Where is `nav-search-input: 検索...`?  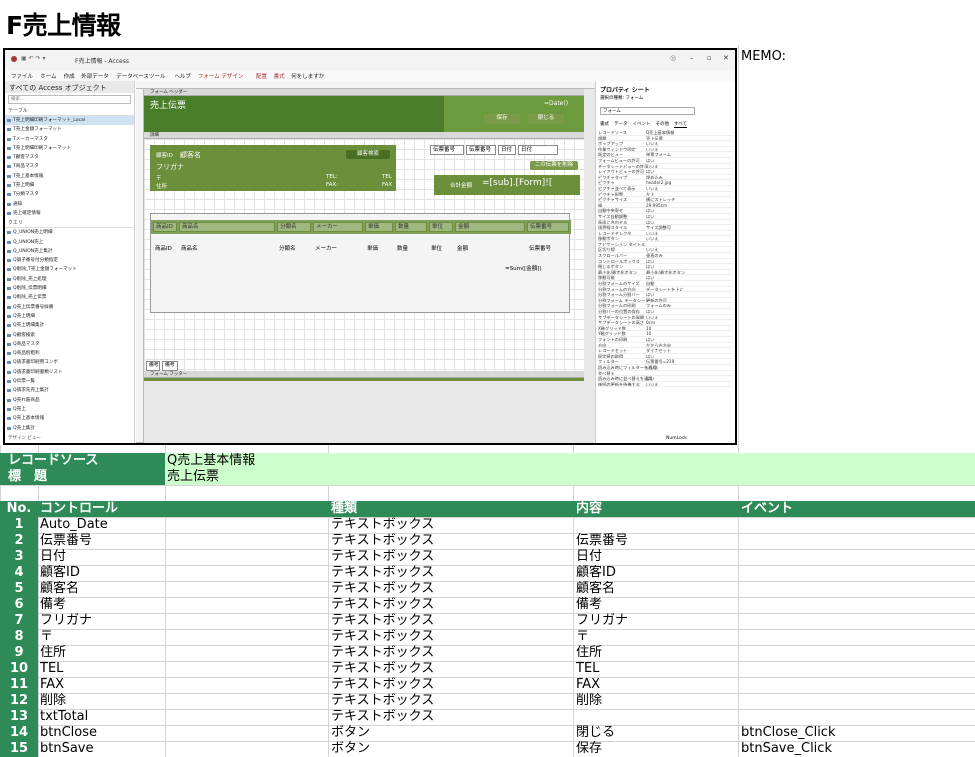
nav-search-input: 検索... is located at coordinates (69, 99).